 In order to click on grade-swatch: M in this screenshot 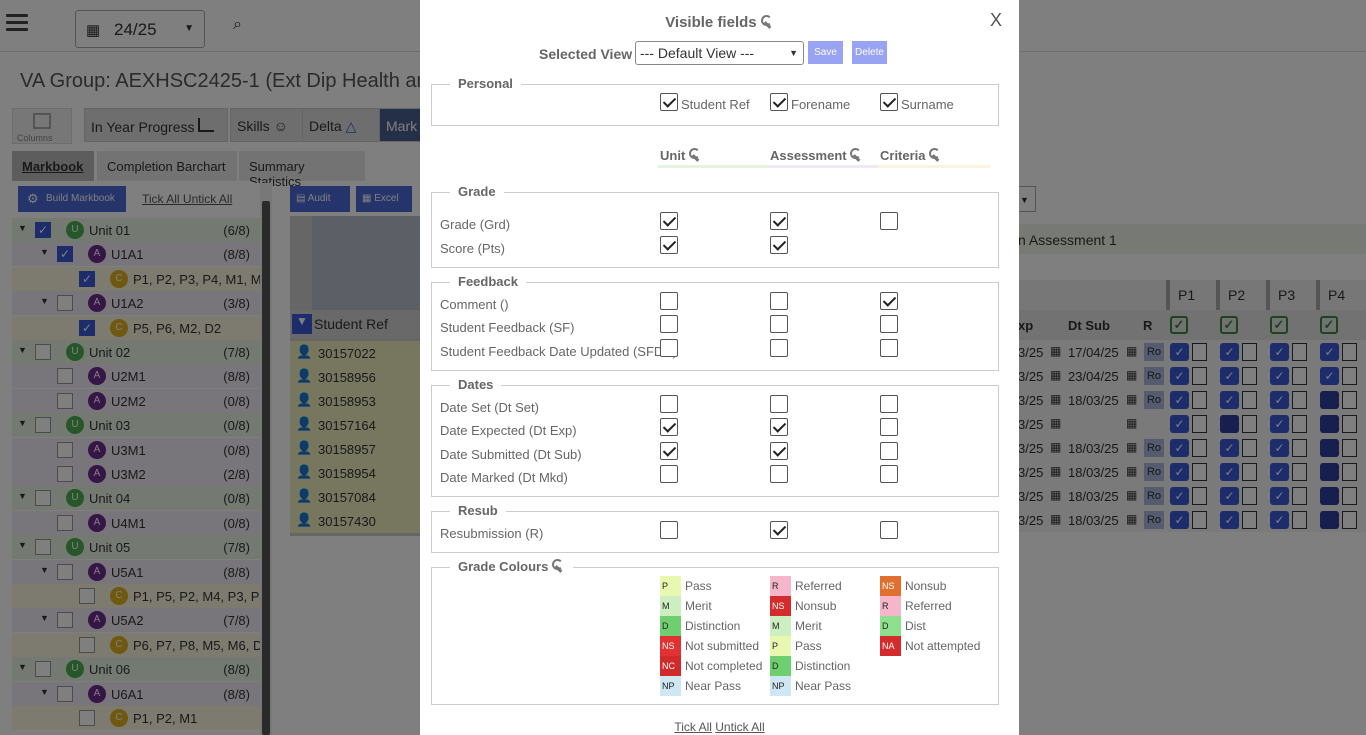, I will do `click(670, 606)`.